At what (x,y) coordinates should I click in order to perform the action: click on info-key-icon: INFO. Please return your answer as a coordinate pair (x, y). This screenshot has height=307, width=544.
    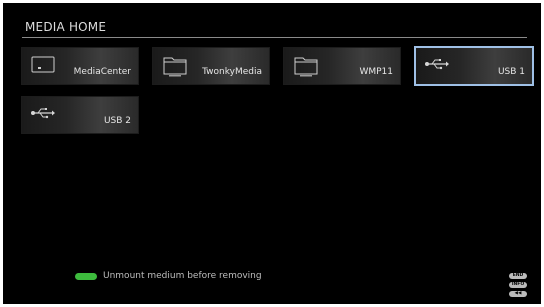
    Looking at the image, I should click on (518, 285).